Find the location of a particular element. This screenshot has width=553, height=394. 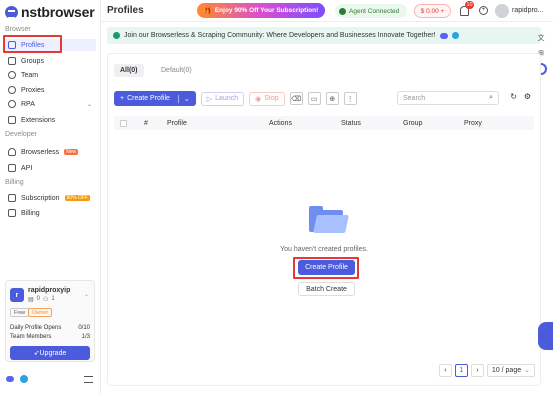

pagination: ‹ 1 › 10 / page ⌄ is located at coordinates (486, 370).